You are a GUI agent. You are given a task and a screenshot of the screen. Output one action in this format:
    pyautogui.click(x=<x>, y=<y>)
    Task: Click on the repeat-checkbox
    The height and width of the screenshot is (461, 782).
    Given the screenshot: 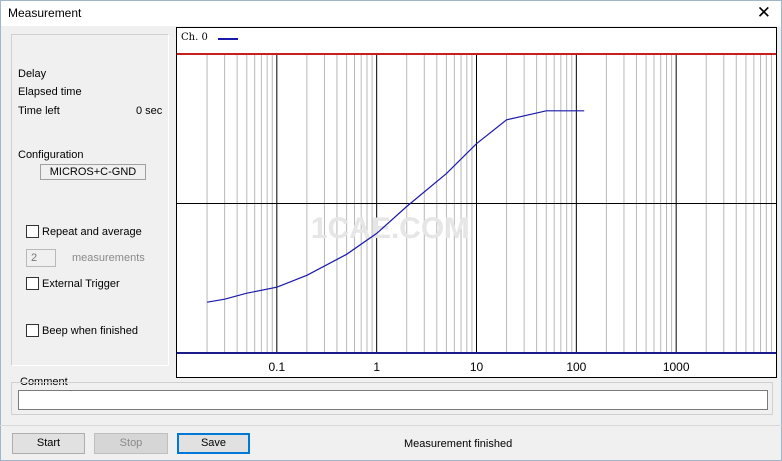 What is the action you would take?
    pyautogui.click(x=32, y=231)
    